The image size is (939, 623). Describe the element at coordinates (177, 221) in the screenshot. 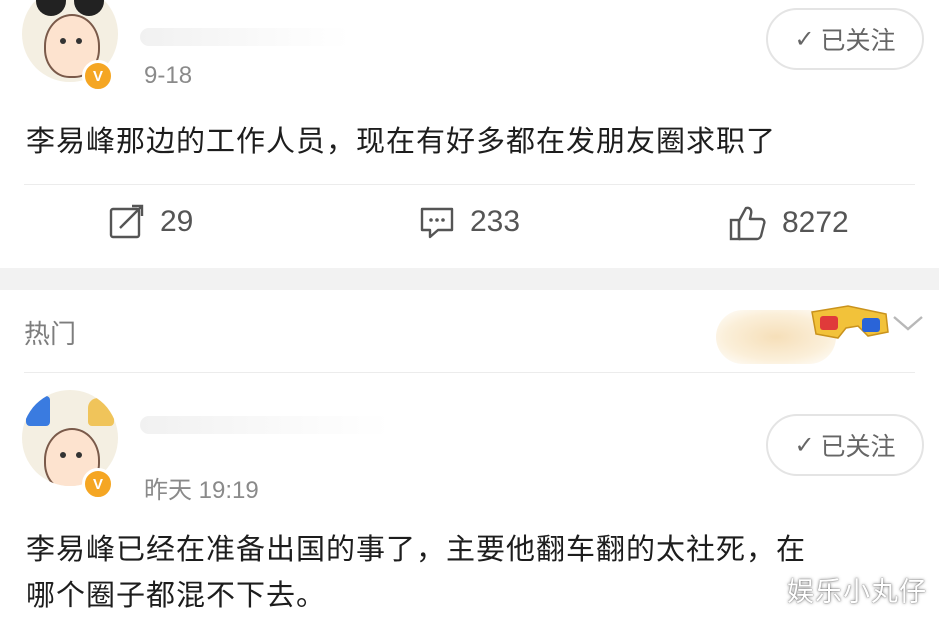

I see `repost-count: 29` at that location.